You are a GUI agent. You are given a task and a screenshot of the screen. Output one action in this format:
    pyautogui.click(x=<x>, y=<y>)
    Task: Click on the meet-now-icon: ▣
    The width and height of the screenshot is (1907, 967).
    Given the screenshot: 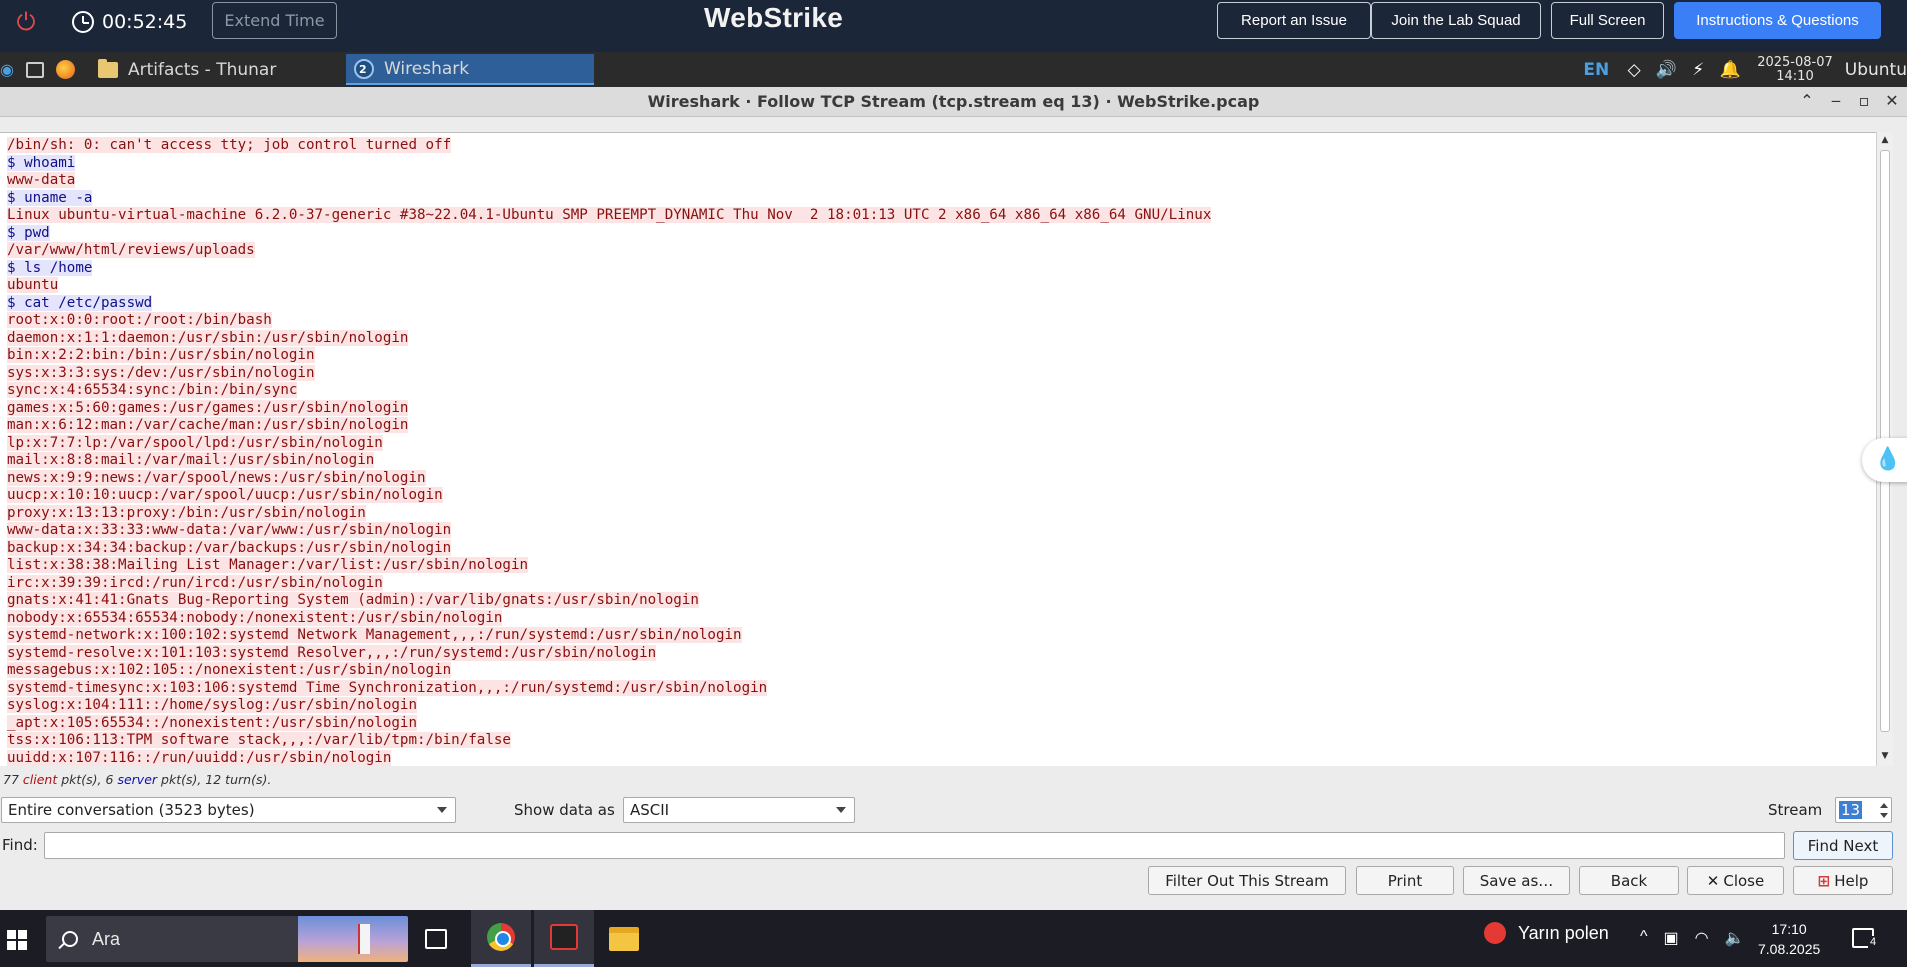 What is the action you would take?
    pyautogui.click(x=1671, y=938)
    